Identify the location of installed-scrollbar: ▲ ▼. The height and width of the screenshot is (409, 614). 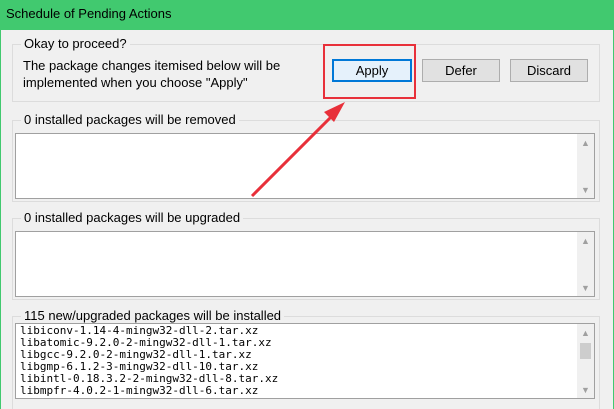
(585, 361).